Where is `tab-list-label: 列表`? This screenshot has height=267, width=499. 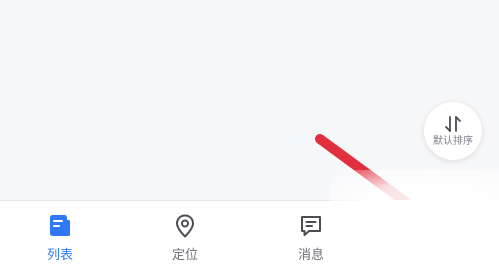
tab-list-label: 列表 is located at coordinates (59, 255).